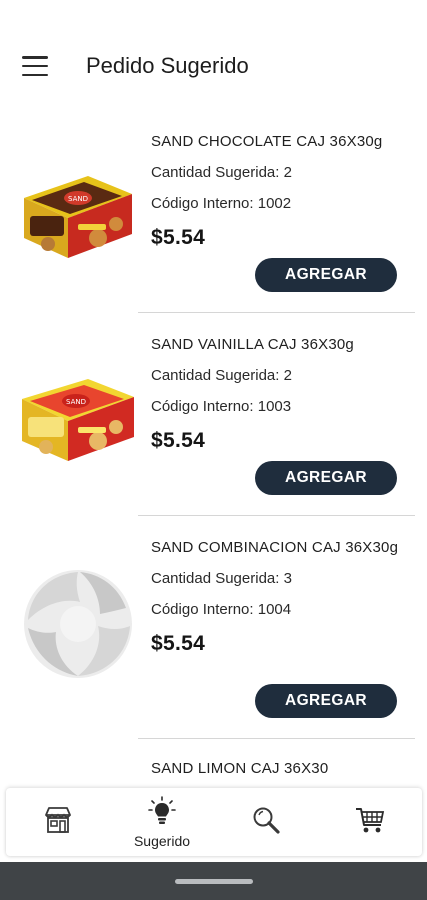  Describe the element at coordinates (214, 822) in the screenshot. I see `bottom-navigation: Sugerido` at that location.